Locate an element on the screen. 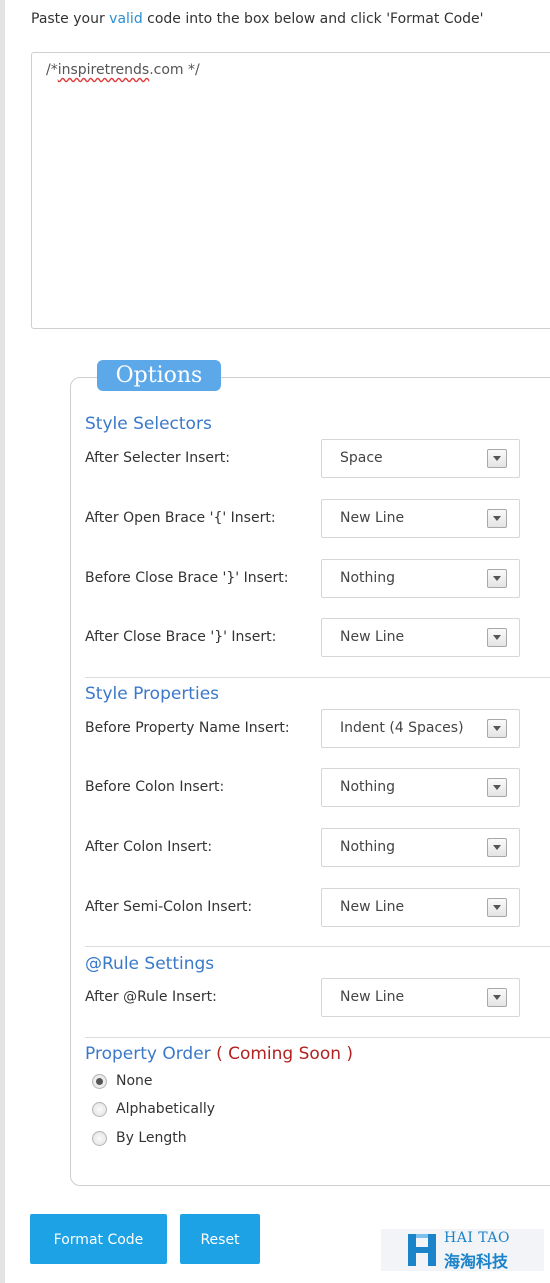 This screenshot has width=550, height=1283. label-after-open-brace: After Open Brace '{' Insert: is located at coordinates (180, 518).